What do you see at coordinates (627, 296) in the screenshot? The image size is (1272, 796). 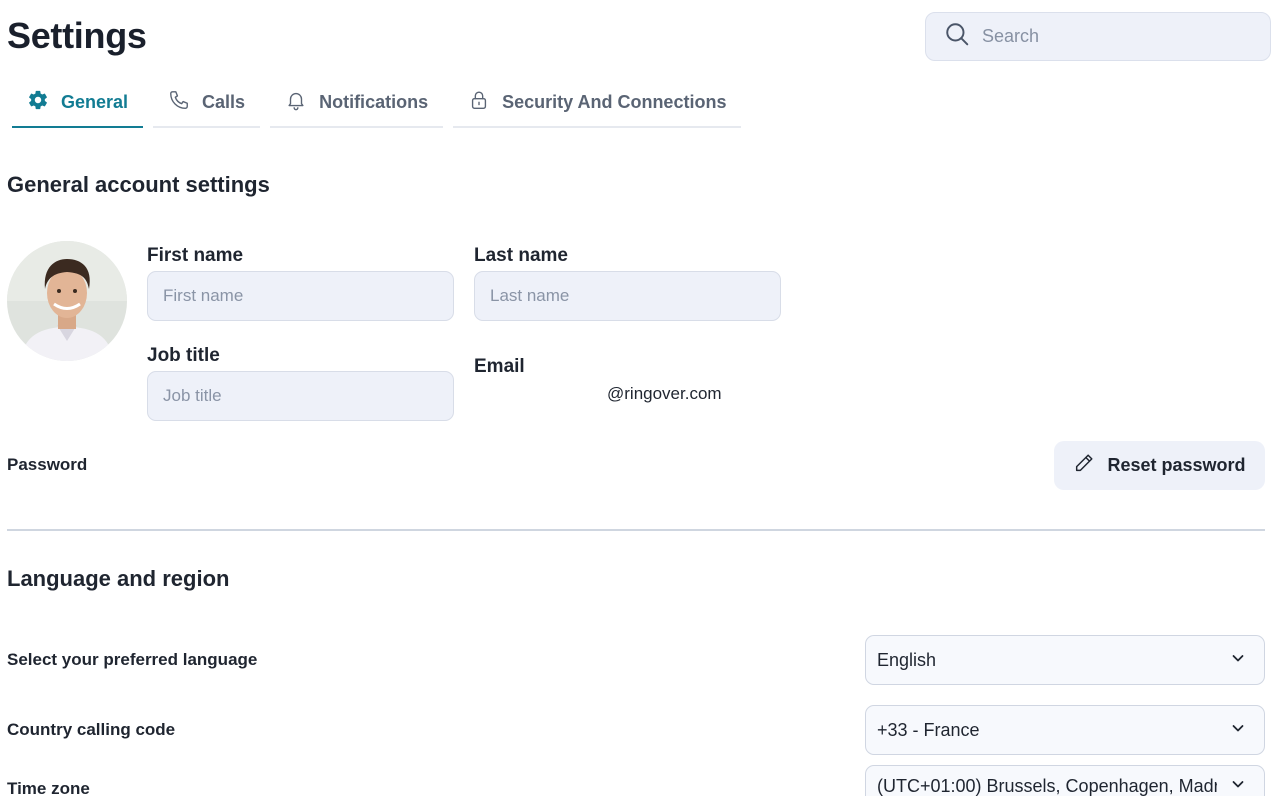 I see `last-name-input` at bounding box center [627, 296].